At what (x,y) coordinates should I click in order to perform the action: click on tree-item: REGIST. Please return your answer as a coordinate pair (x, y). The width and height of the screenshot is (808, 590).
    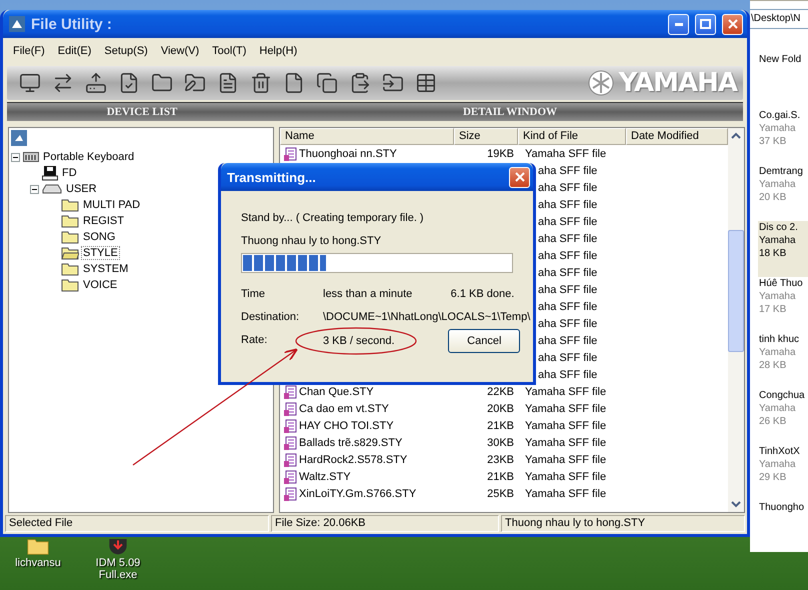
    Looking at the image, I should click on (103, 221).